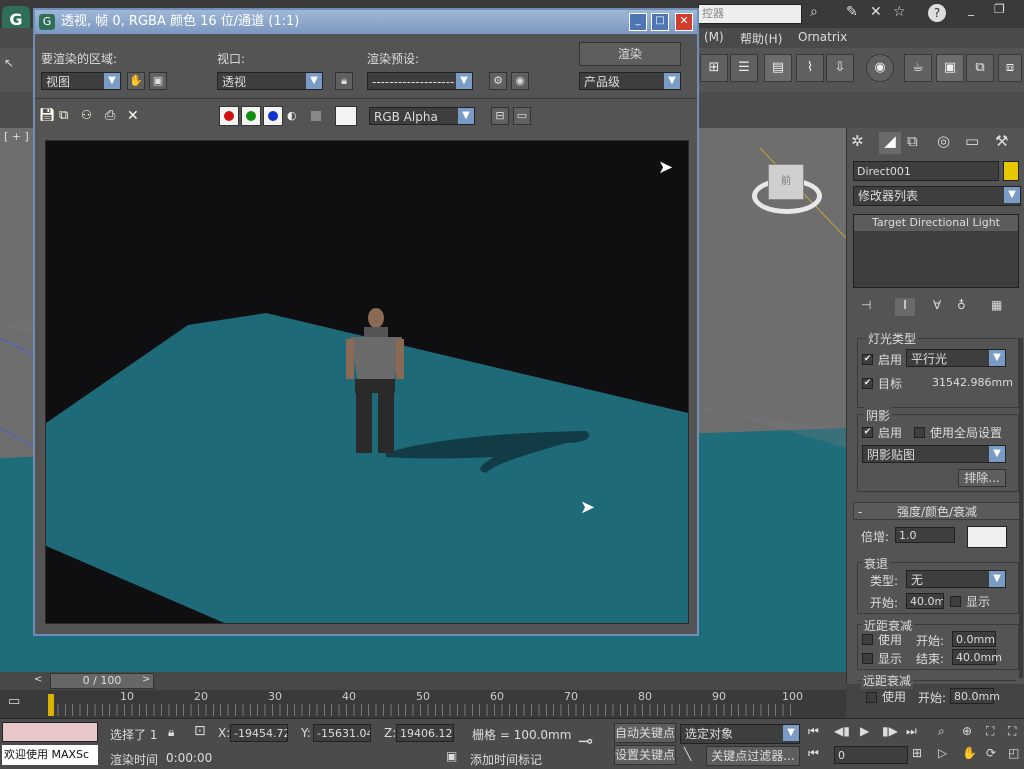 The image size is (1024, 769). I want to click on decay-type-dropdown: 无 ▼, so click(956, 579).